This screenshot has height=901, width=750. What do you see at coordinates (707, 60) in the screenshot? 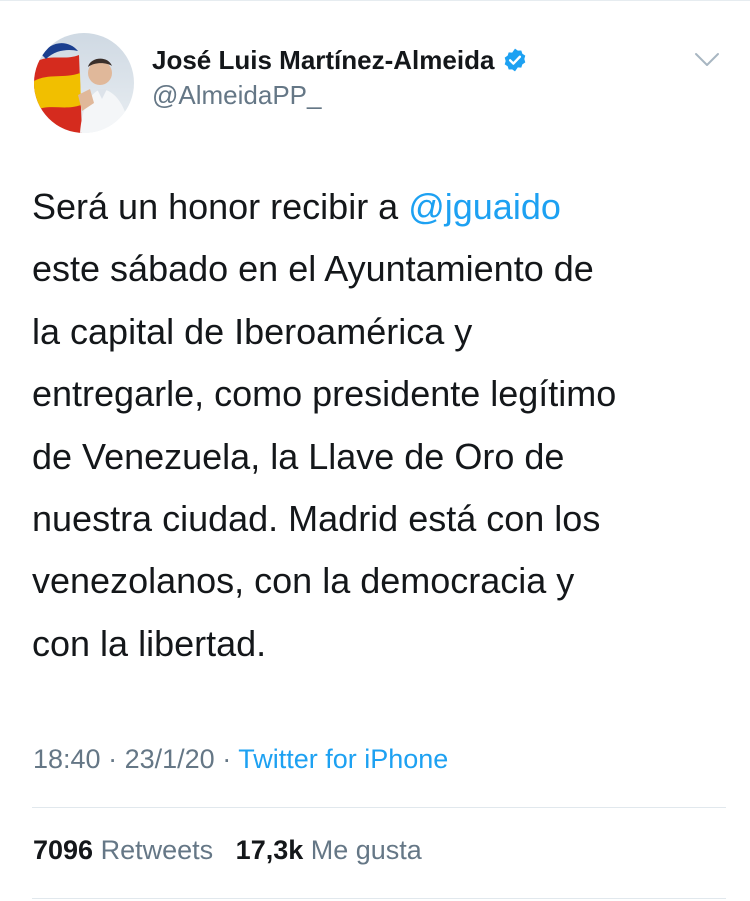
I see `chevron-down-icon` at bounding box center [707, 60].